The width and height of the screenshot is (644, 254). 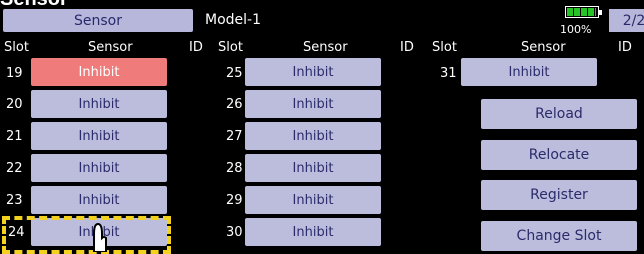 What do you see at coordinates (325, 47) in the screenshot?
I see `col-sensor-2: Sensor` at bounding box center [325, 47].